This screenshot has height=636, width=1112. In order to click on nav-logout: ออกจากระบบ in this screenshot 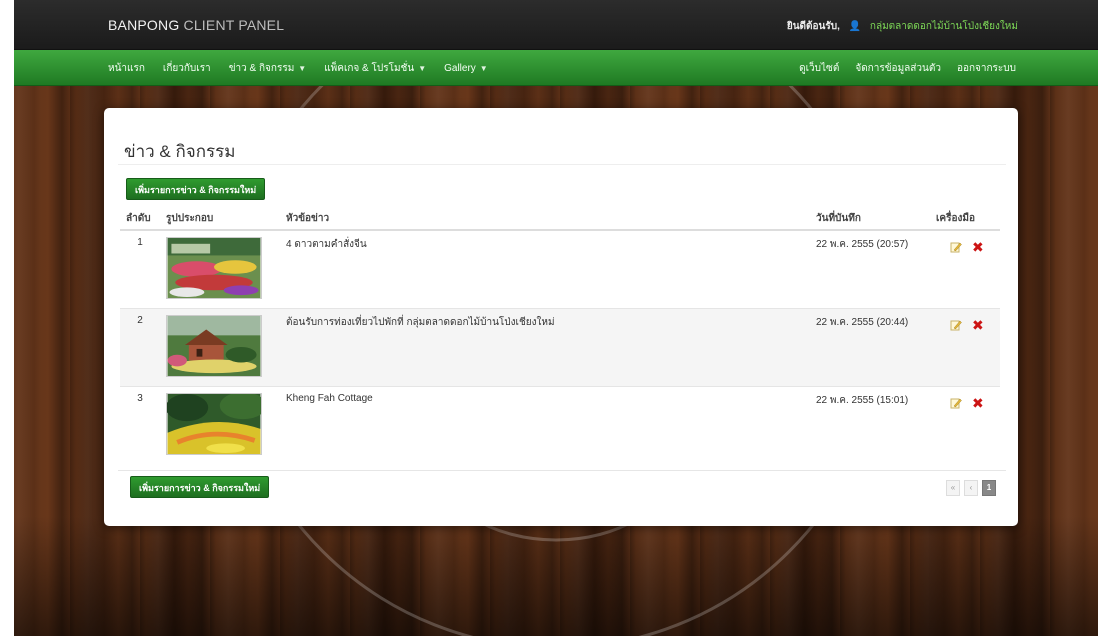, I will do `click(986, 68)`.